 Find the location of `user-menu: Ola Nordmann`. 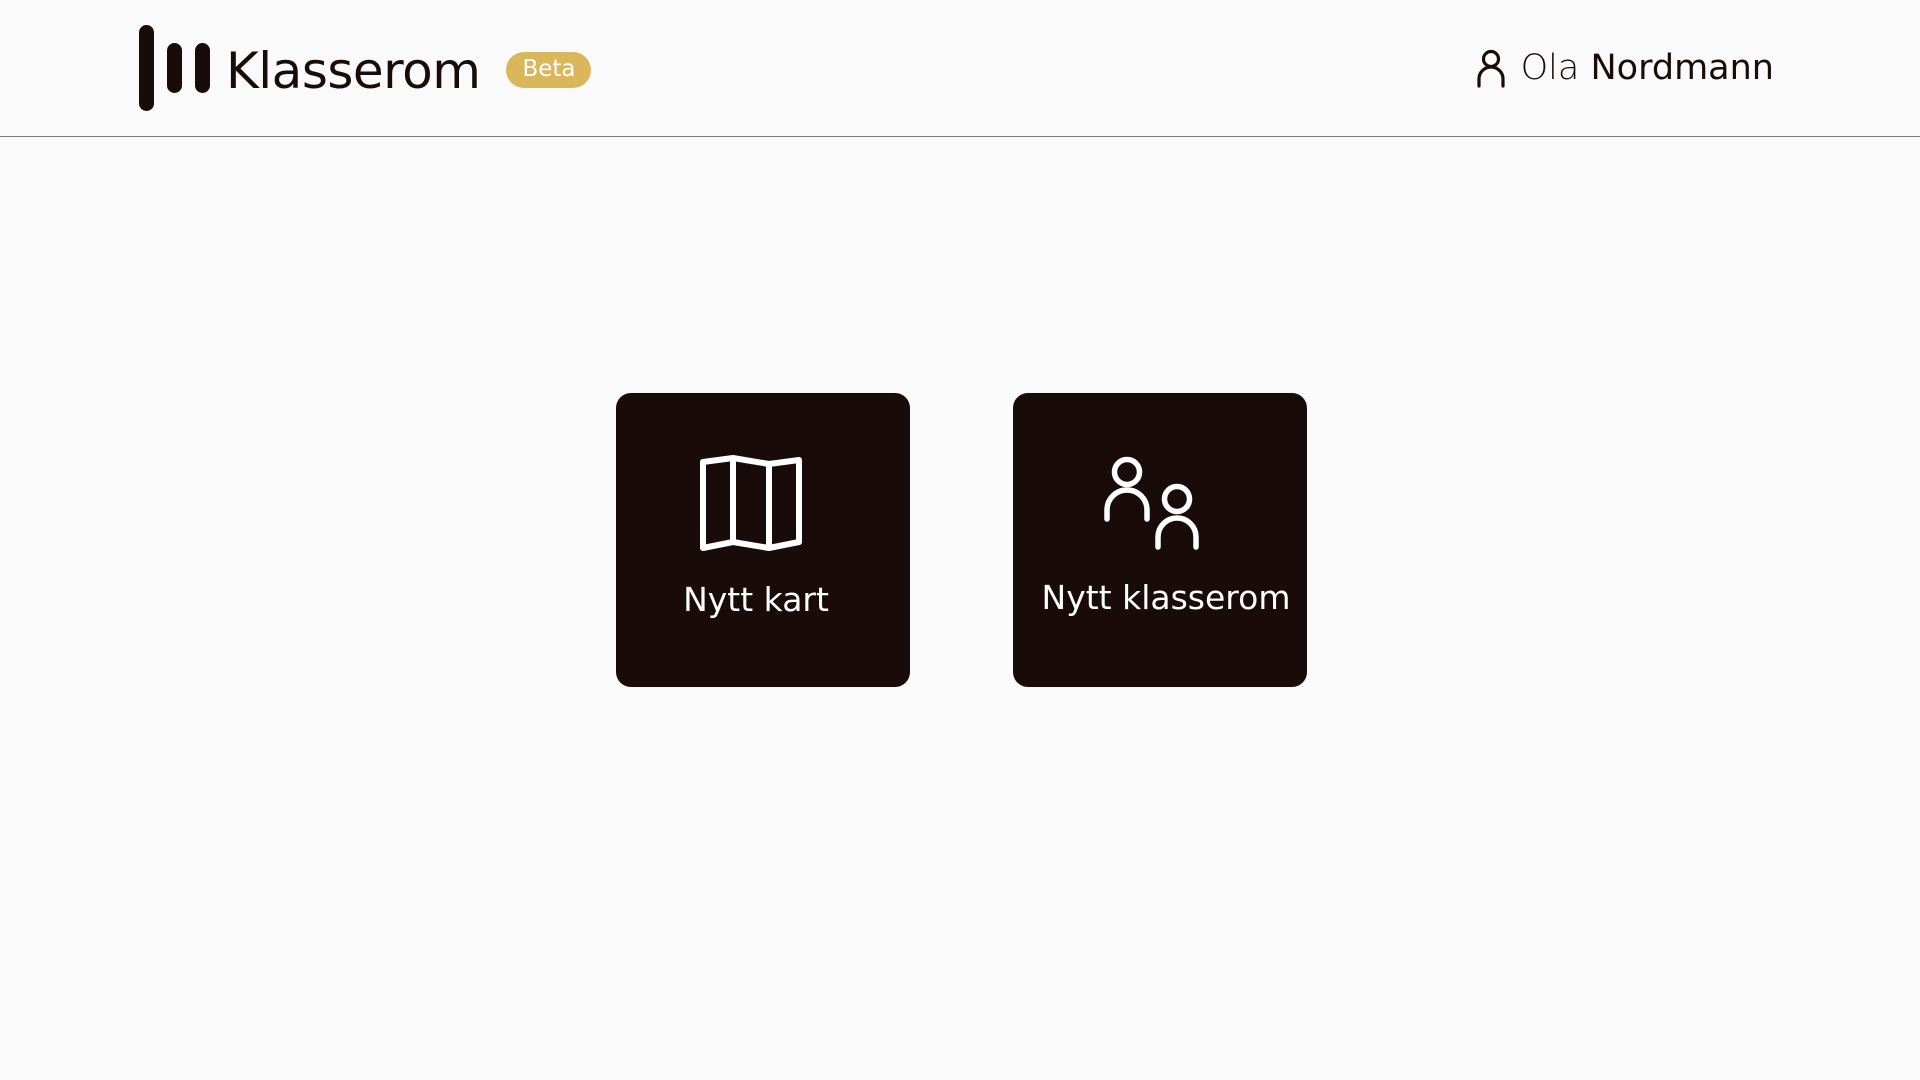

user-menu: Ola Nordmann is located at coordinates (1624, 68).